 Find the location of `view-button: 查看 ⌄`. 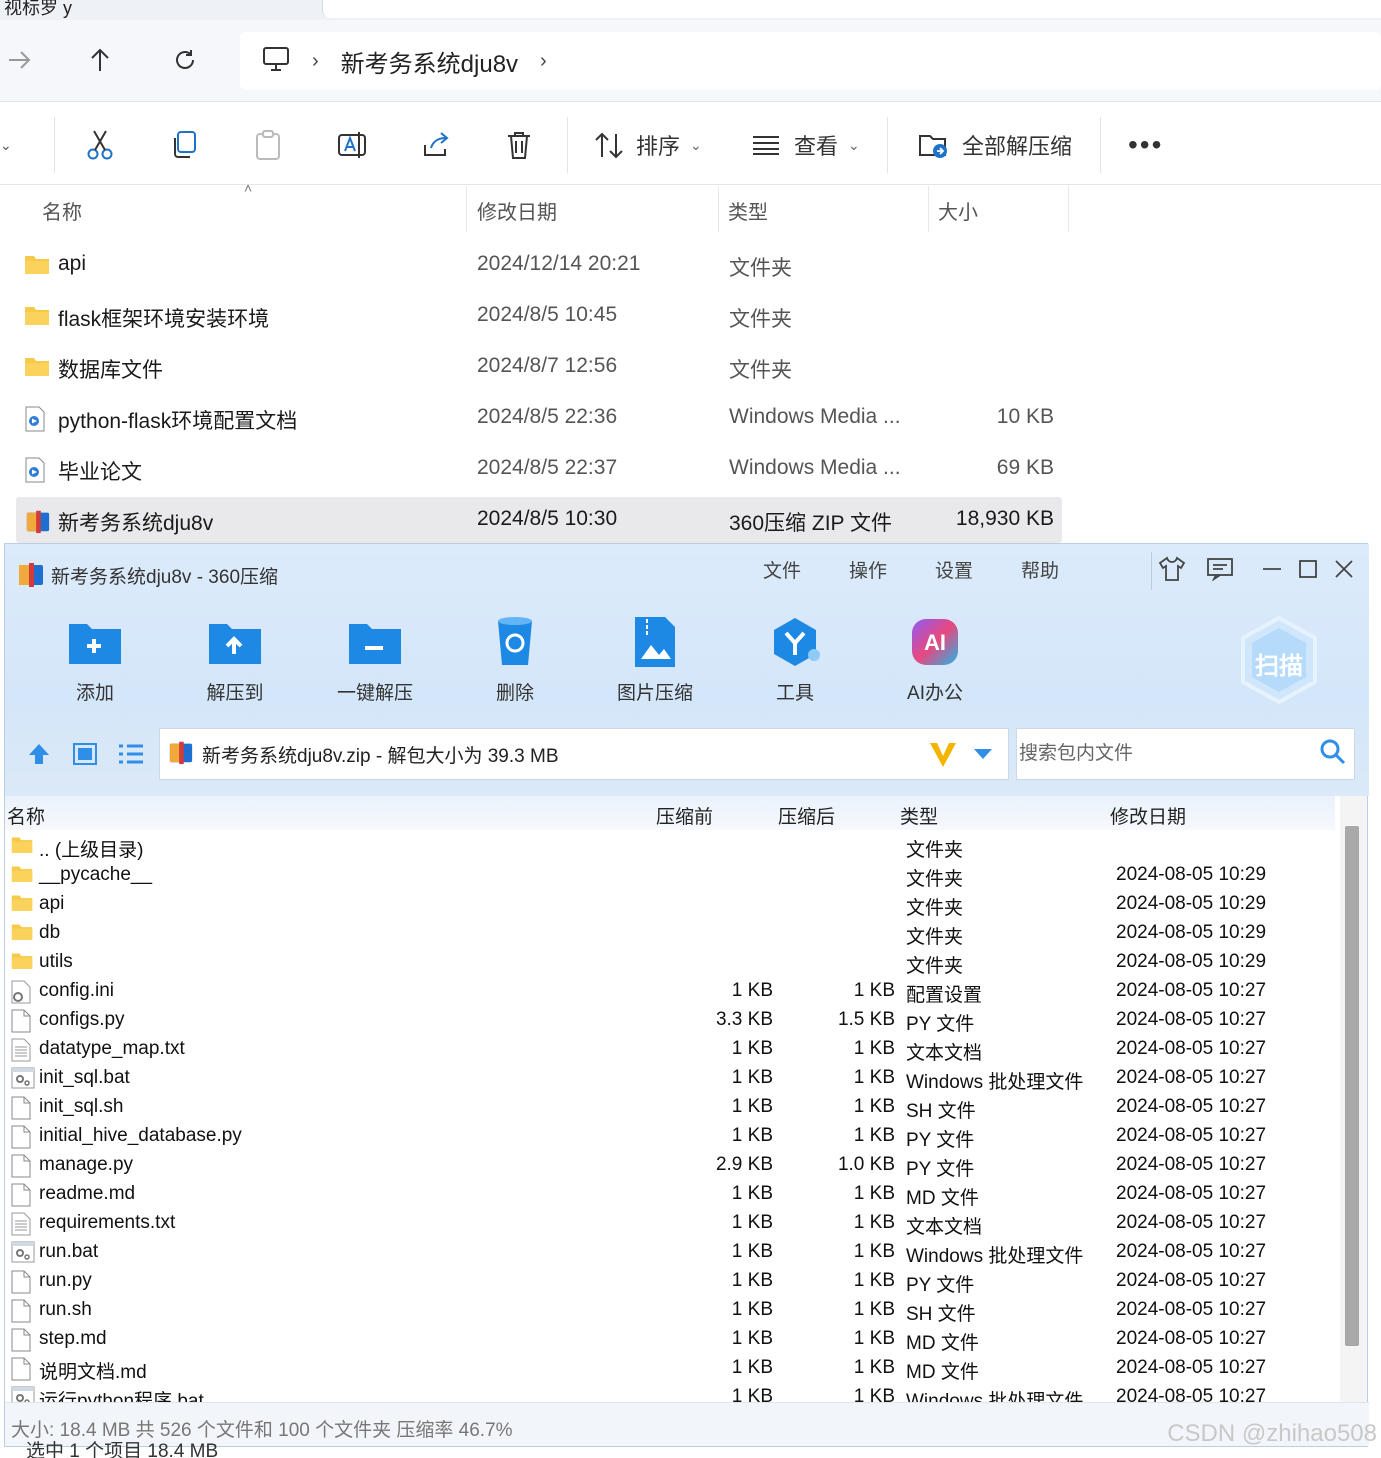

view-button: 查看 ⌄ is located at coordinates (806, 145).